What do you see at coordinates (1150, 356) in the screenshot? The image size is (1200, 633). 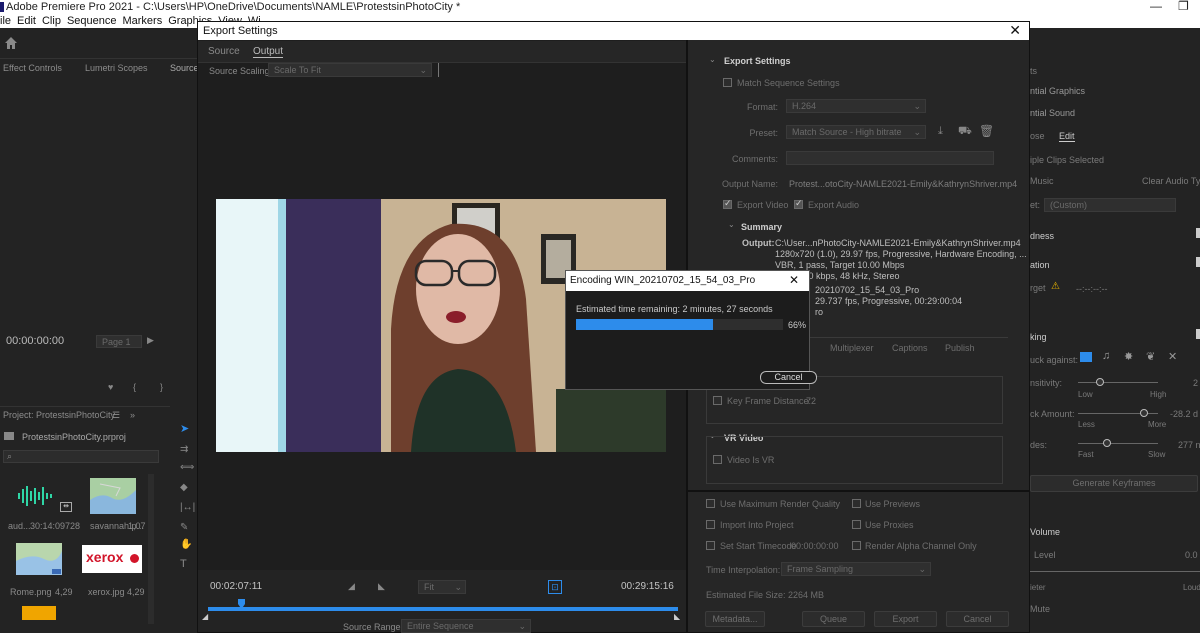 I see `ambience-icon: ❦` at bounding box center [1150, 356].